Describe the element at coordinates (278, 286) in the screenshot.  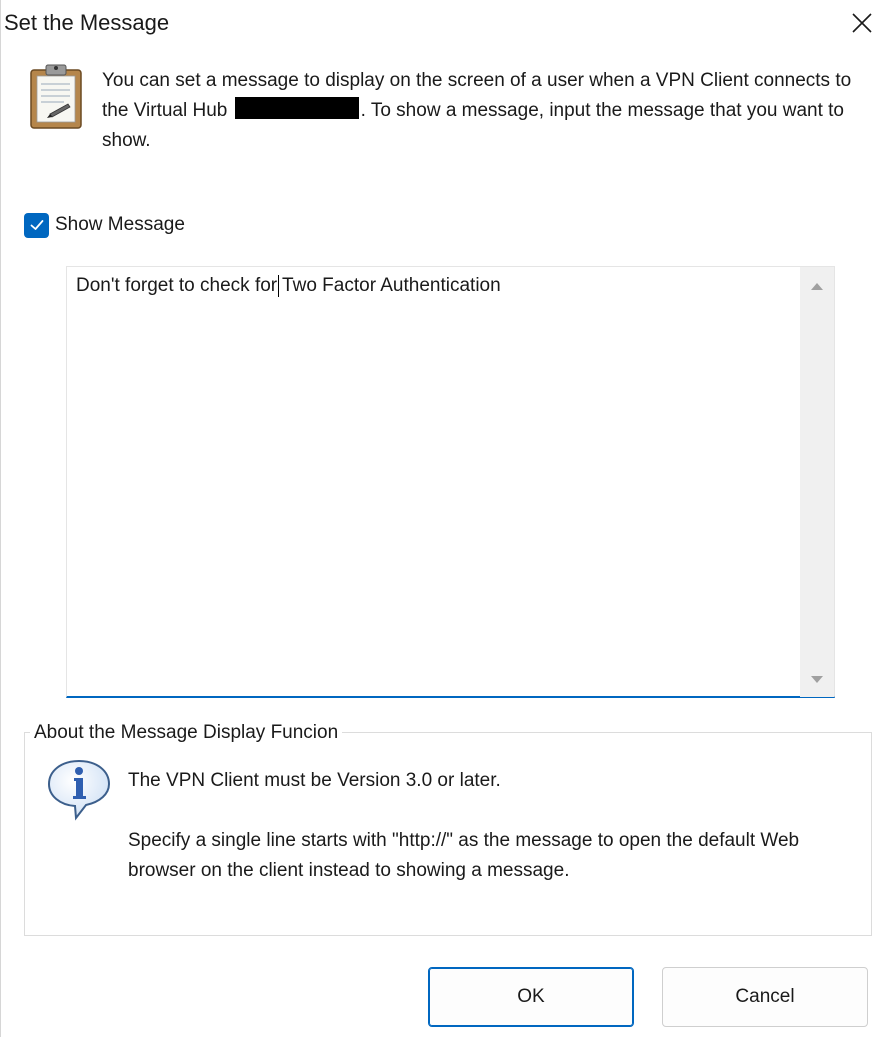
I see `text-caret` at that location.